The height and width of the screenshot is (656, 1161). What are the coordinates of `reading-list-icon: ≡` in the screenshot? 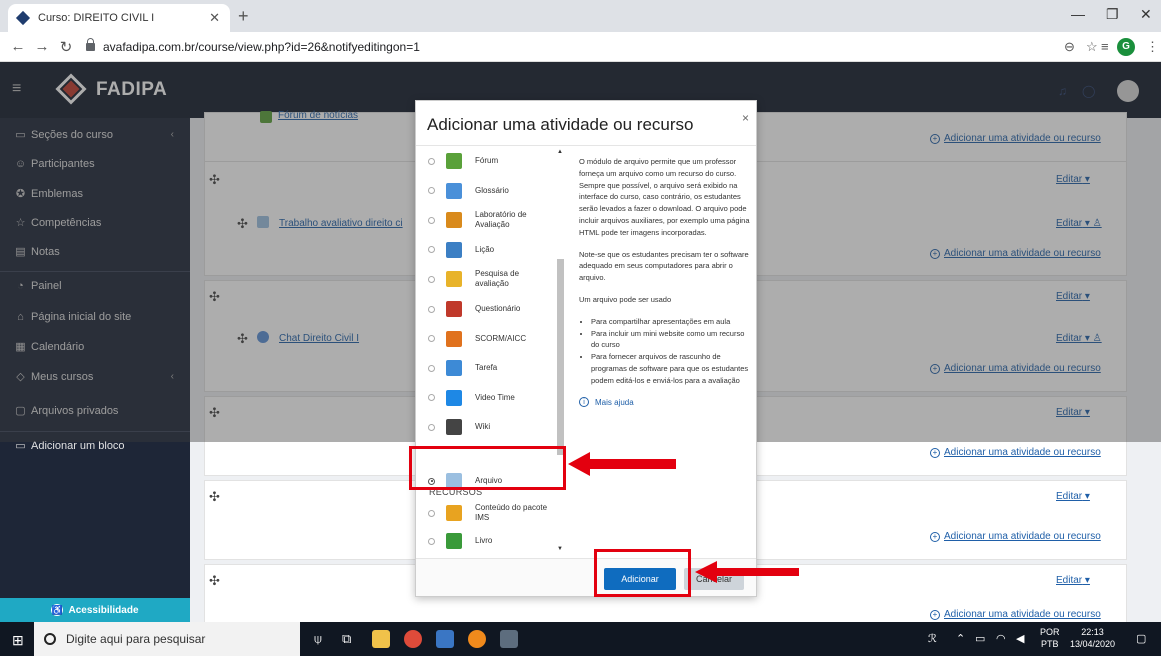 It's located at (1105, 46).